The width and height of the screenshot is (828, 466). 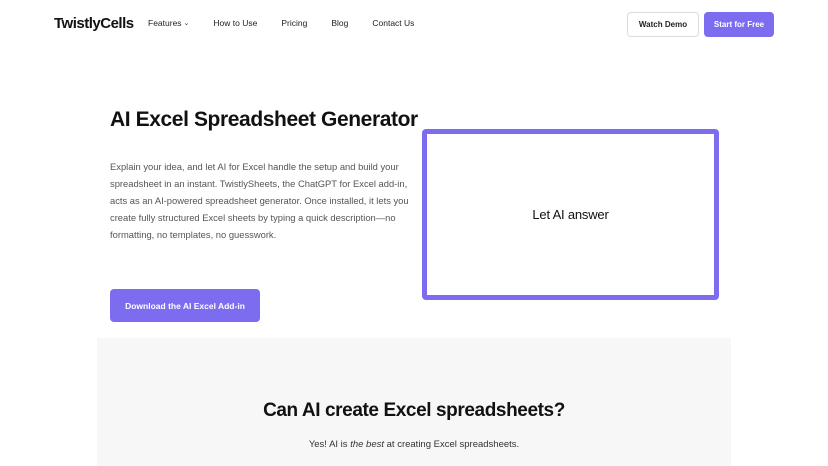 I want to click on demo-box-text: Let AI answer, so click(x=570, y=214).